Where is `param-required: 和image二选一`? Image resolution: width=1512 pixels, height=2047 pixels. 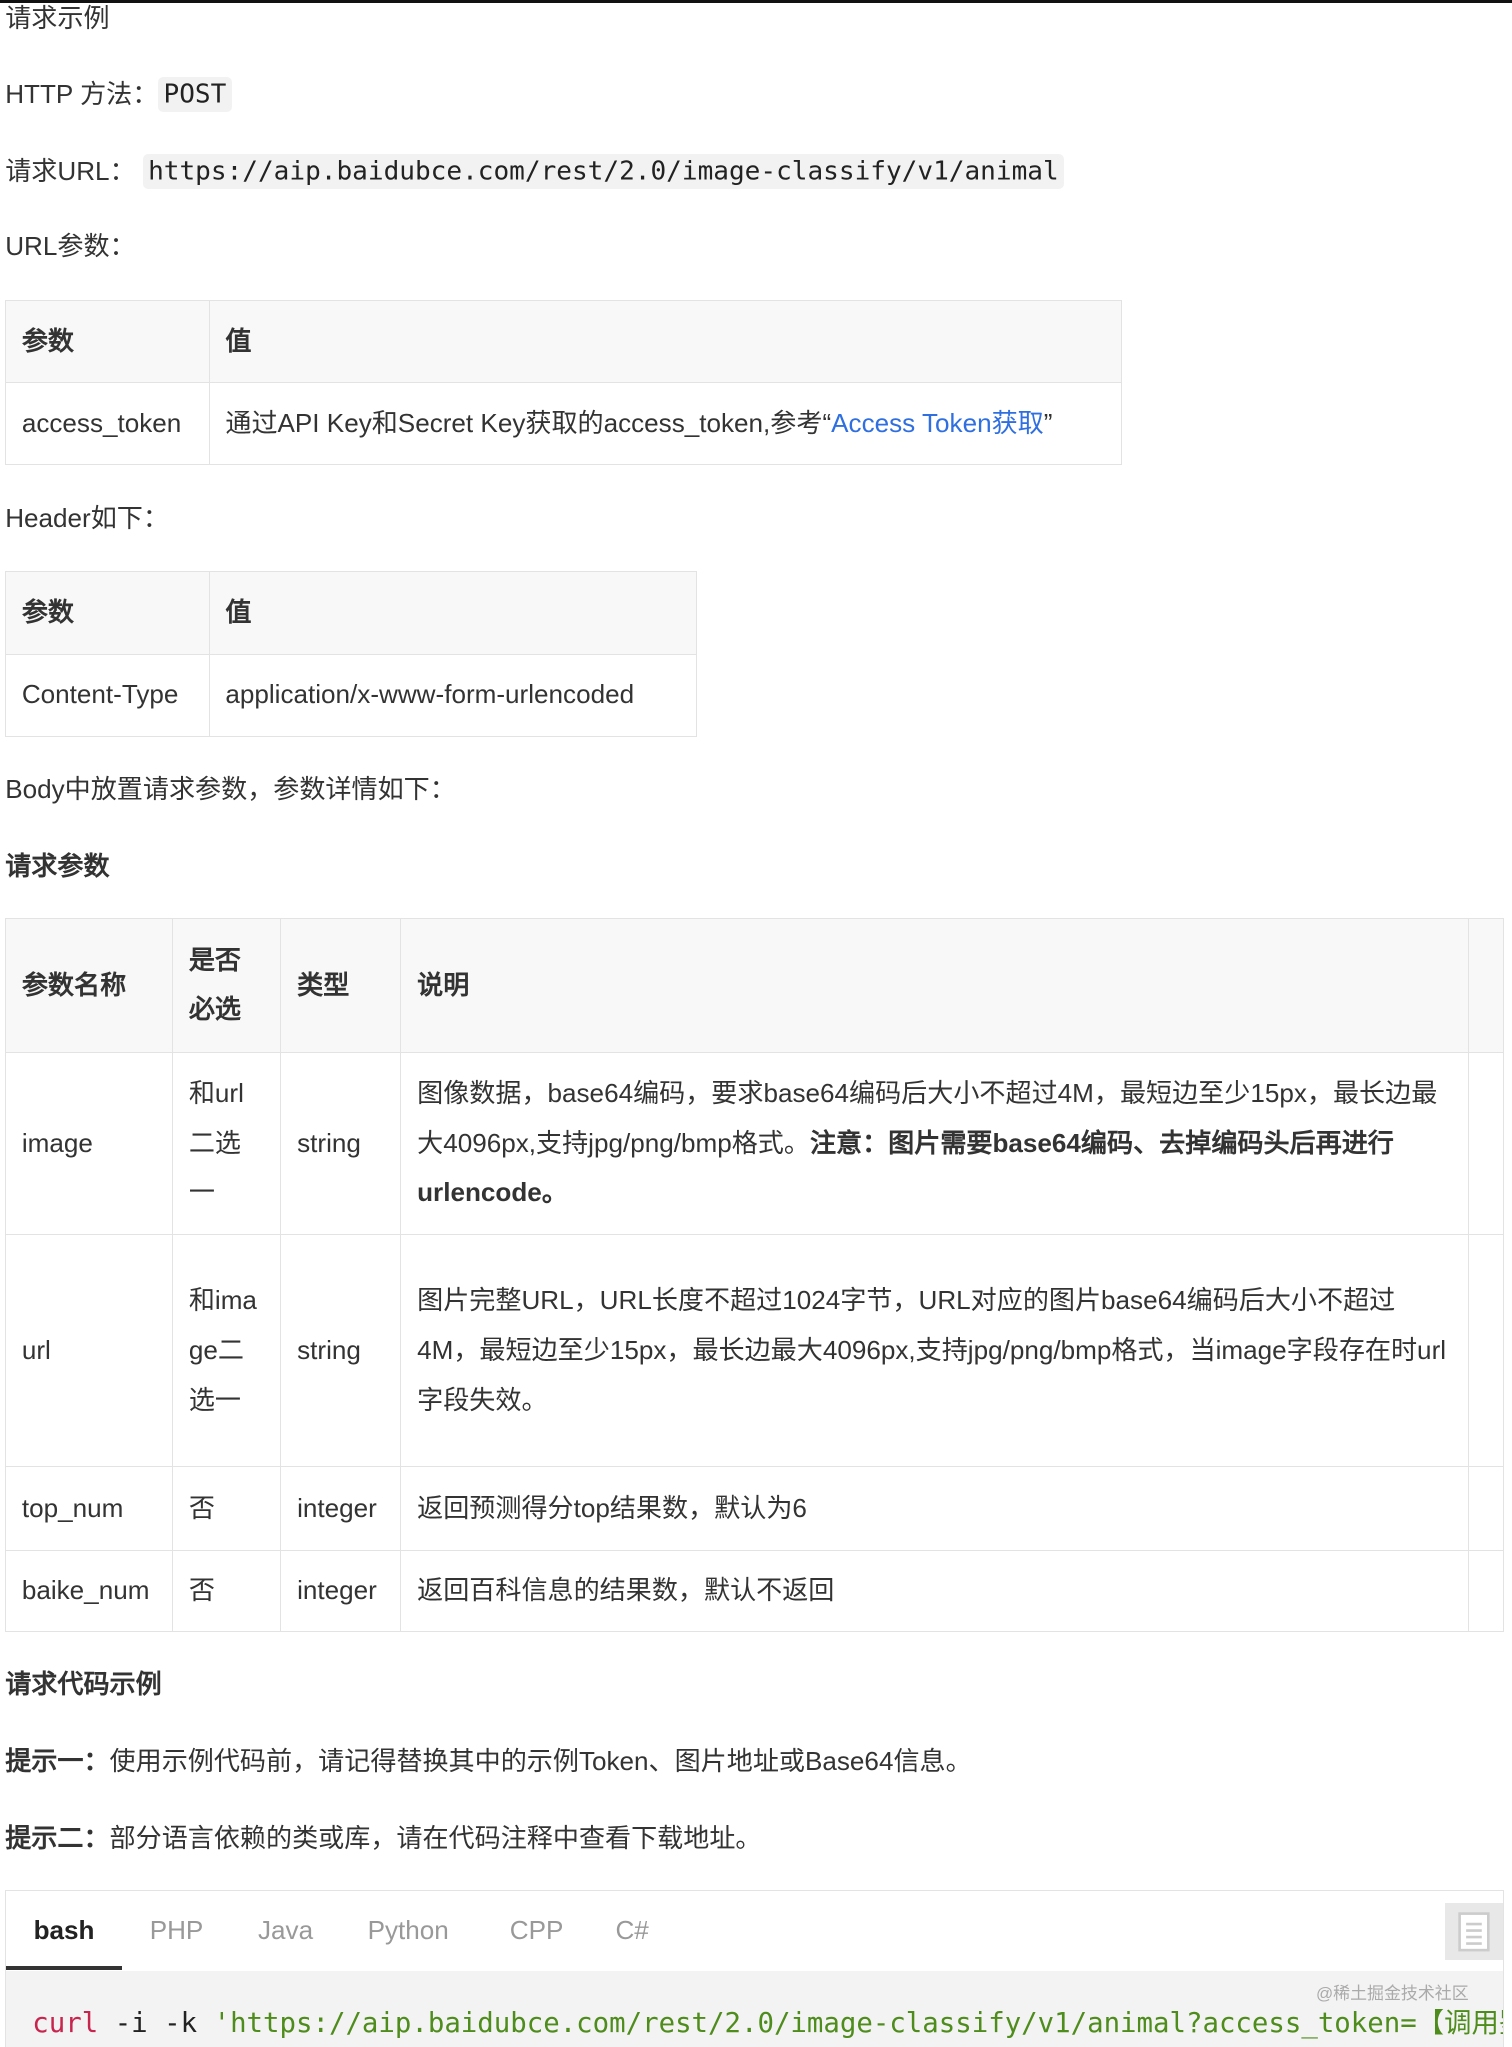
param-required: 和image二选一 is located at coordinates (227, 1351).